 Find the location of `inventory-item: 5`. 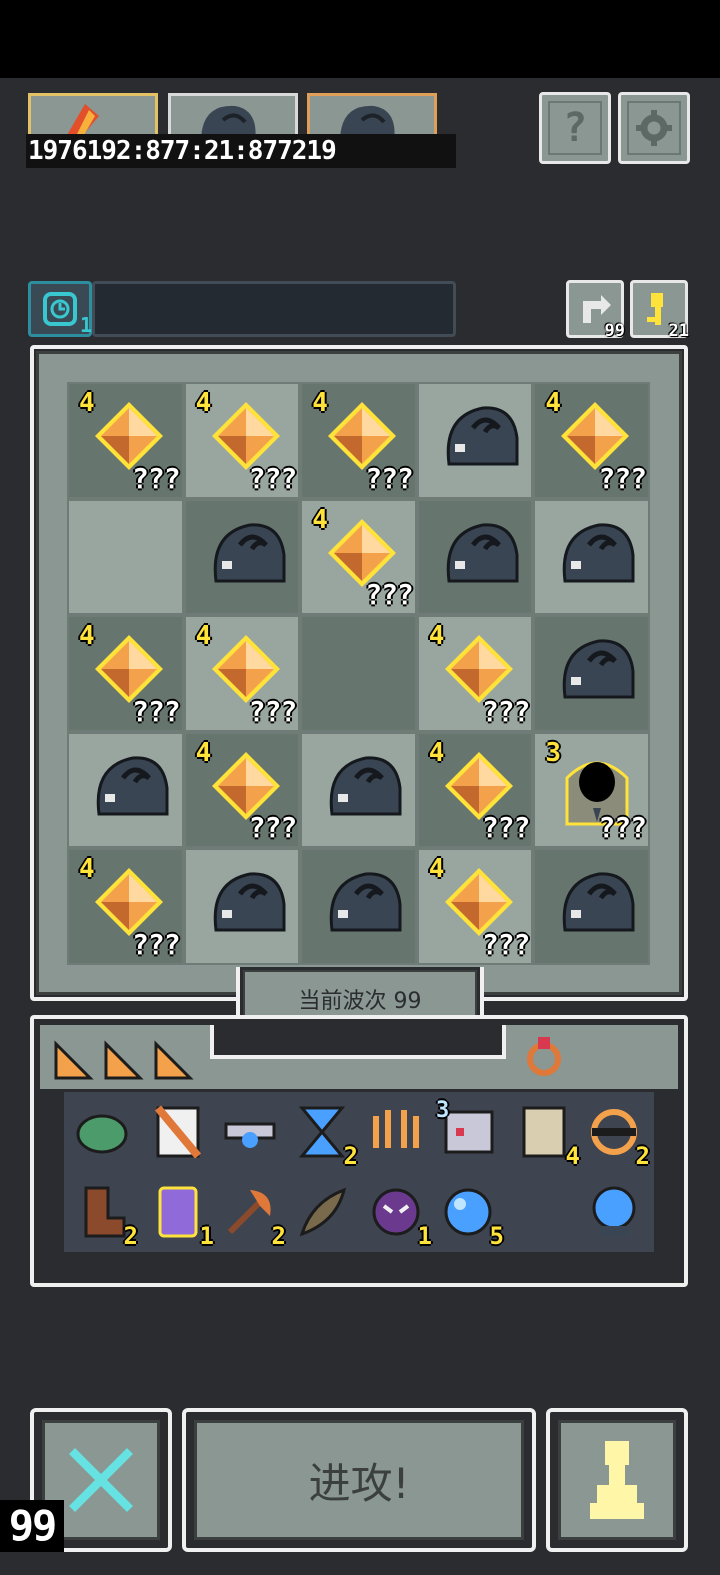

inventory-item: 5 is located at coordinates (471, 1216).